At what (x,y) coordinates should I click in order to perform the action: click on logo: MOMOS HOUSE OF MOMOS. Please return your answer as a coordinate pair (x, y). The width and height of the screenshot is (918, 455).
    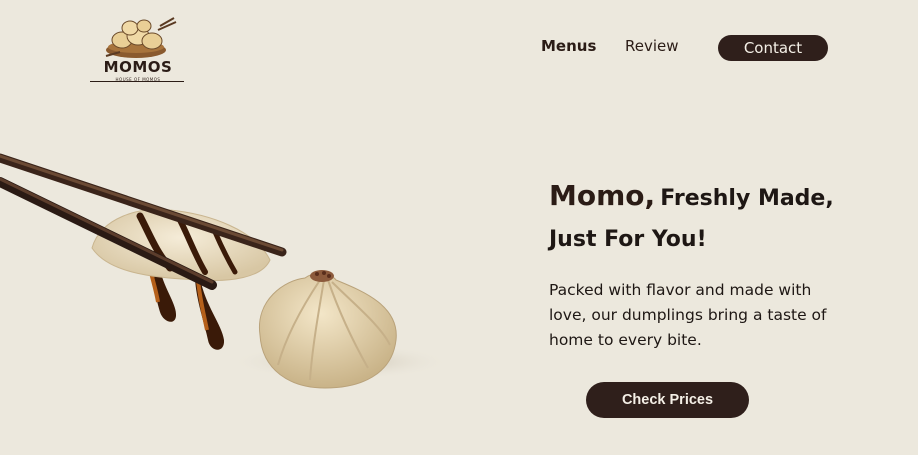
    Looking at the image, I should click on (138, 50).